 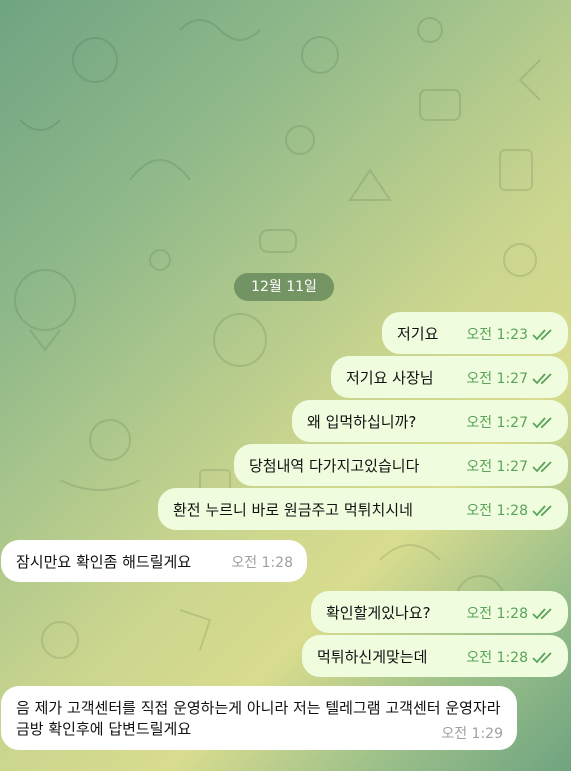 I want to click on message-time: 오전 1:23, so click(x=497, y=335).